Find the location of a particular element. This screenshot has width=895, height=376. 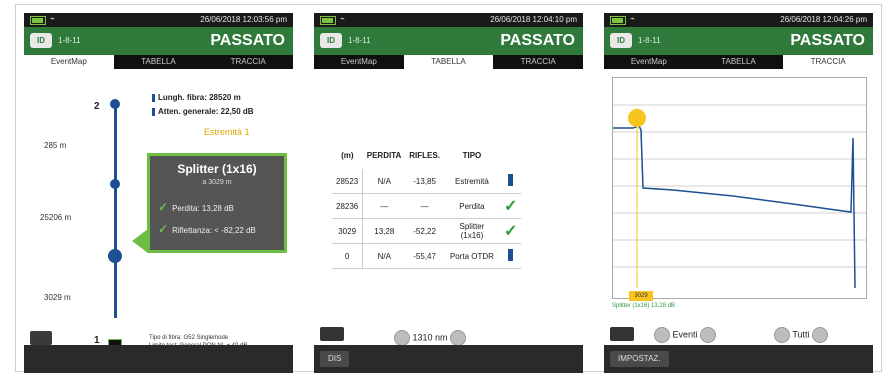

event-end-node-icon is located at coordinates (115, 104).